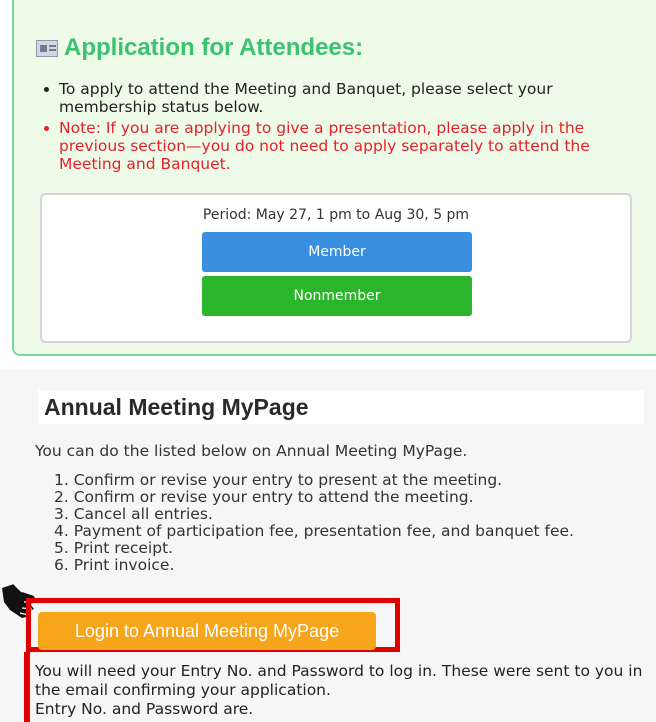 This screenshot has width=656, height=722. Describe the element at coordinates (337, 252) in the screenshot. I see `member-button: Member` at that location.